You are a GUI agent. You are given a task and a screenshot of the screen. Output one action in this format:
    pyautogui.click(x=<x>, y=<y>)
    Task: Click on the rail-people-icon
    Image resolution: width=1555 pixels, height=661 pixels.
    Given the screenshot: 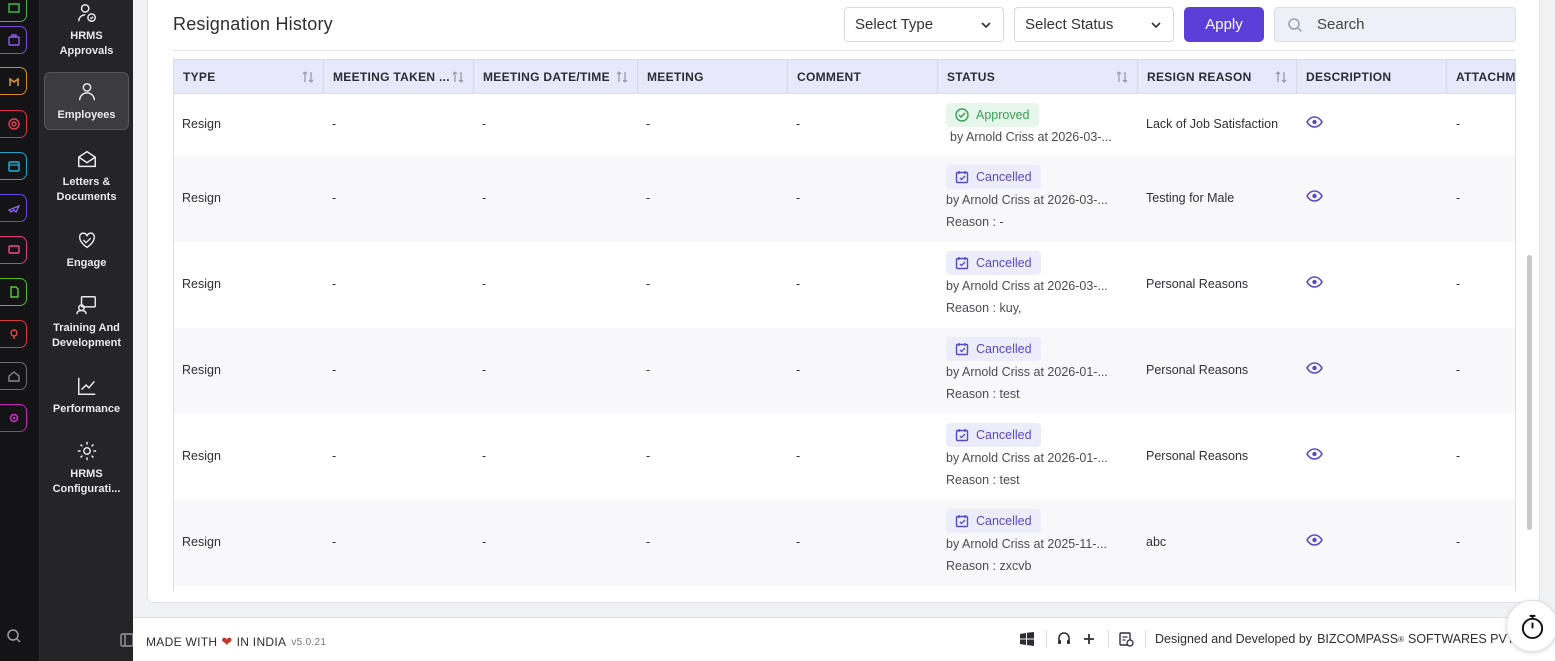 What is the action you would take?
    pyautogui.click(x=13, y=81)
    